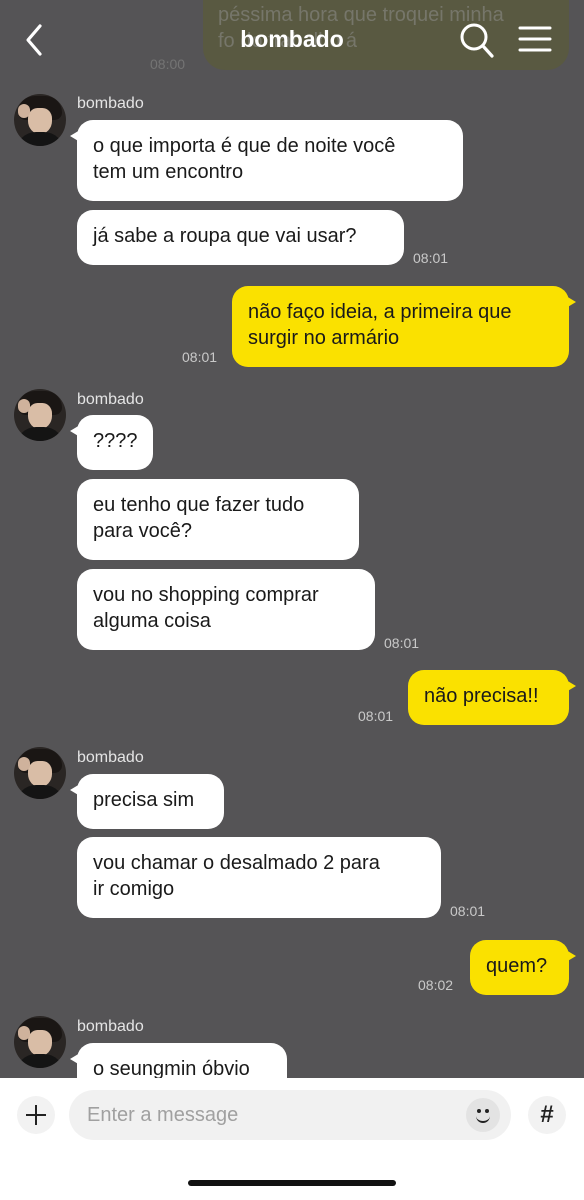 Image resolution: width=584 pixels, height=1200 pixels. I want to click on emoji-icon, so click(483, 1115).